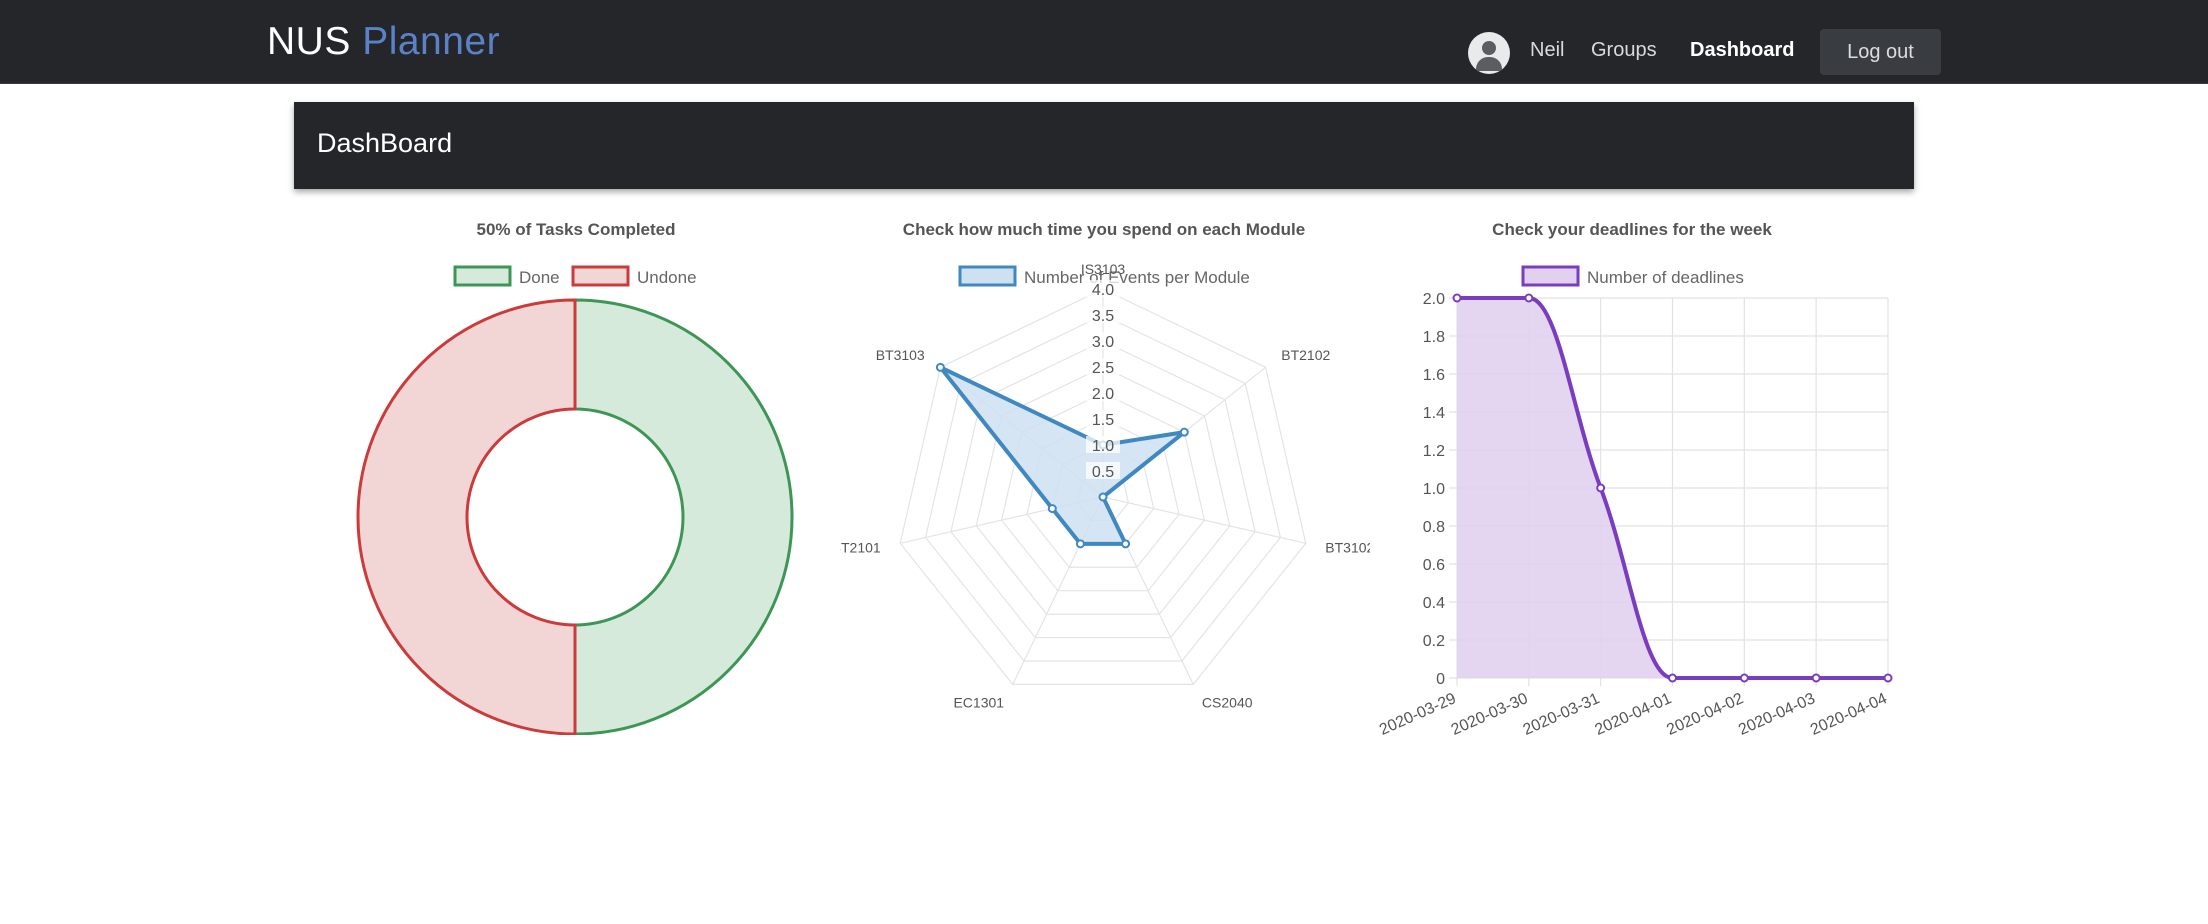 This screenshot has width=2208, height=924. I want to click on dashboard-header: DashBoard, so click(1104, 145).